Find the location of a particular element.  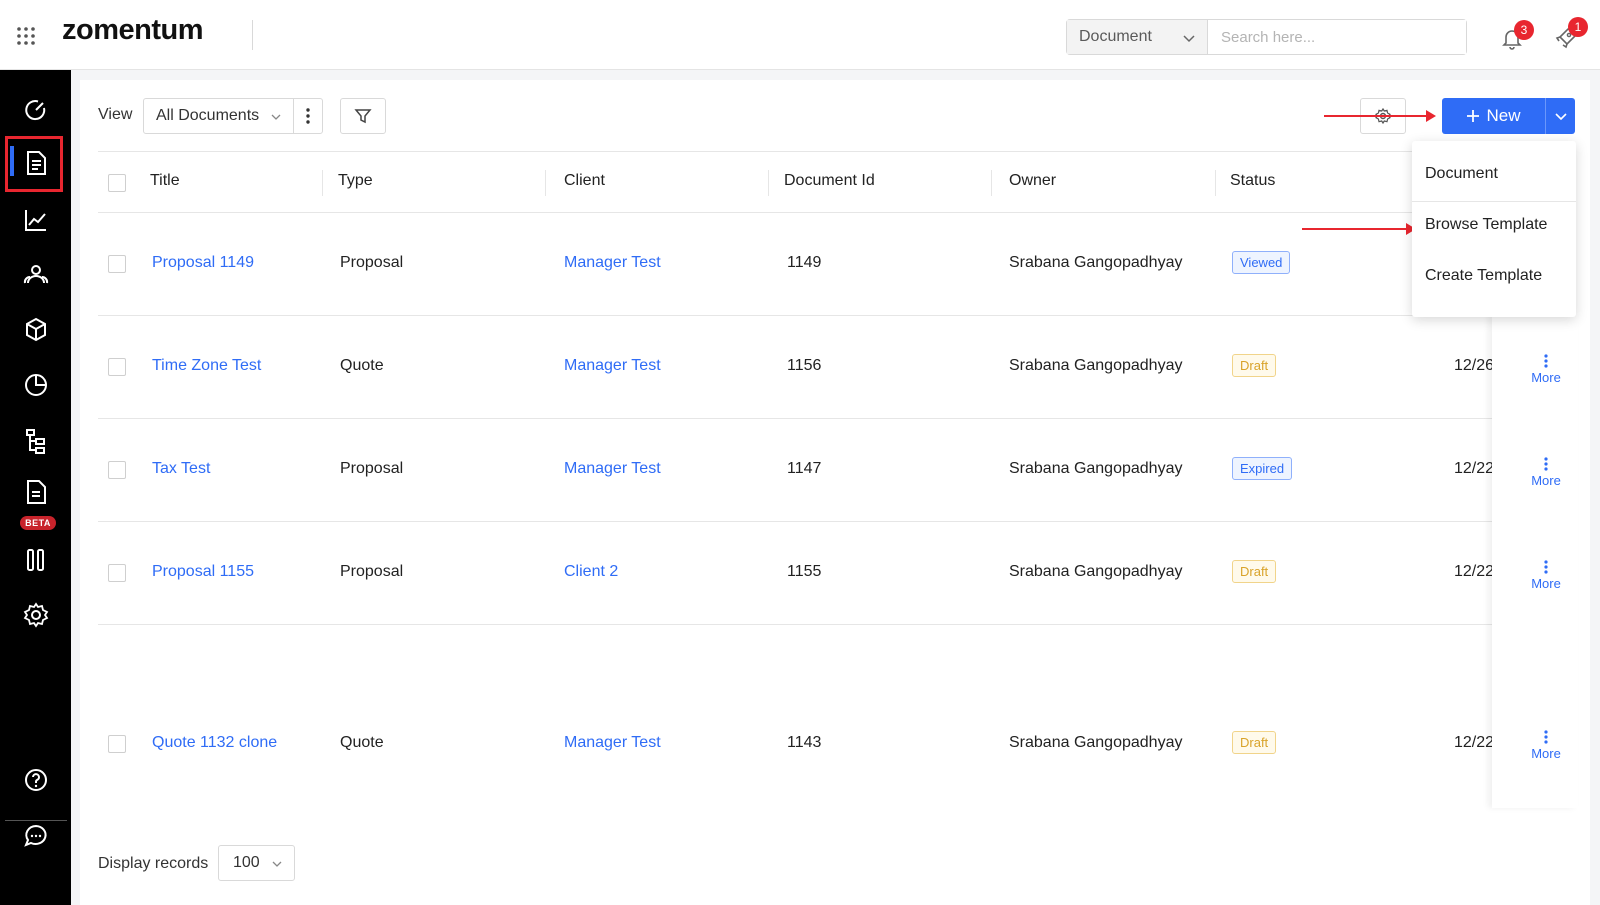

global-search: Document is located at coordinates (1266, 37).